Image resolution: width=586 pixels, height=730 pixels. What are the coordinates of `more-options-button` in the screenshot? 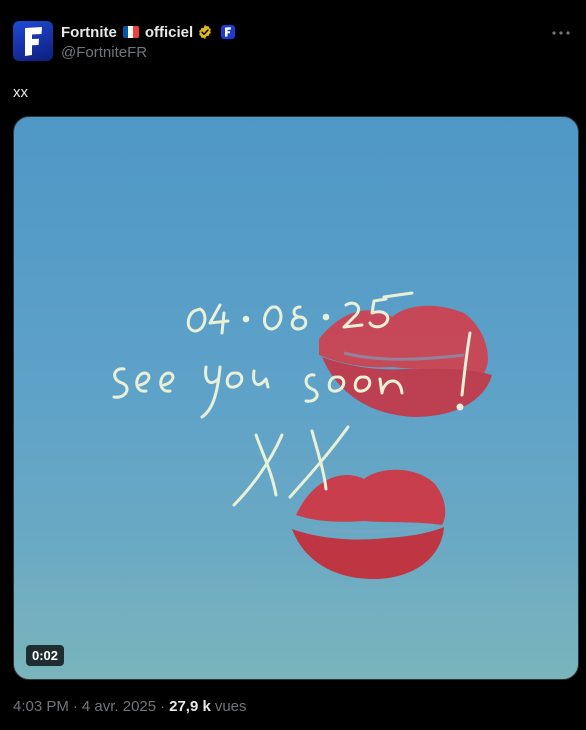 It's located at (561, 33).